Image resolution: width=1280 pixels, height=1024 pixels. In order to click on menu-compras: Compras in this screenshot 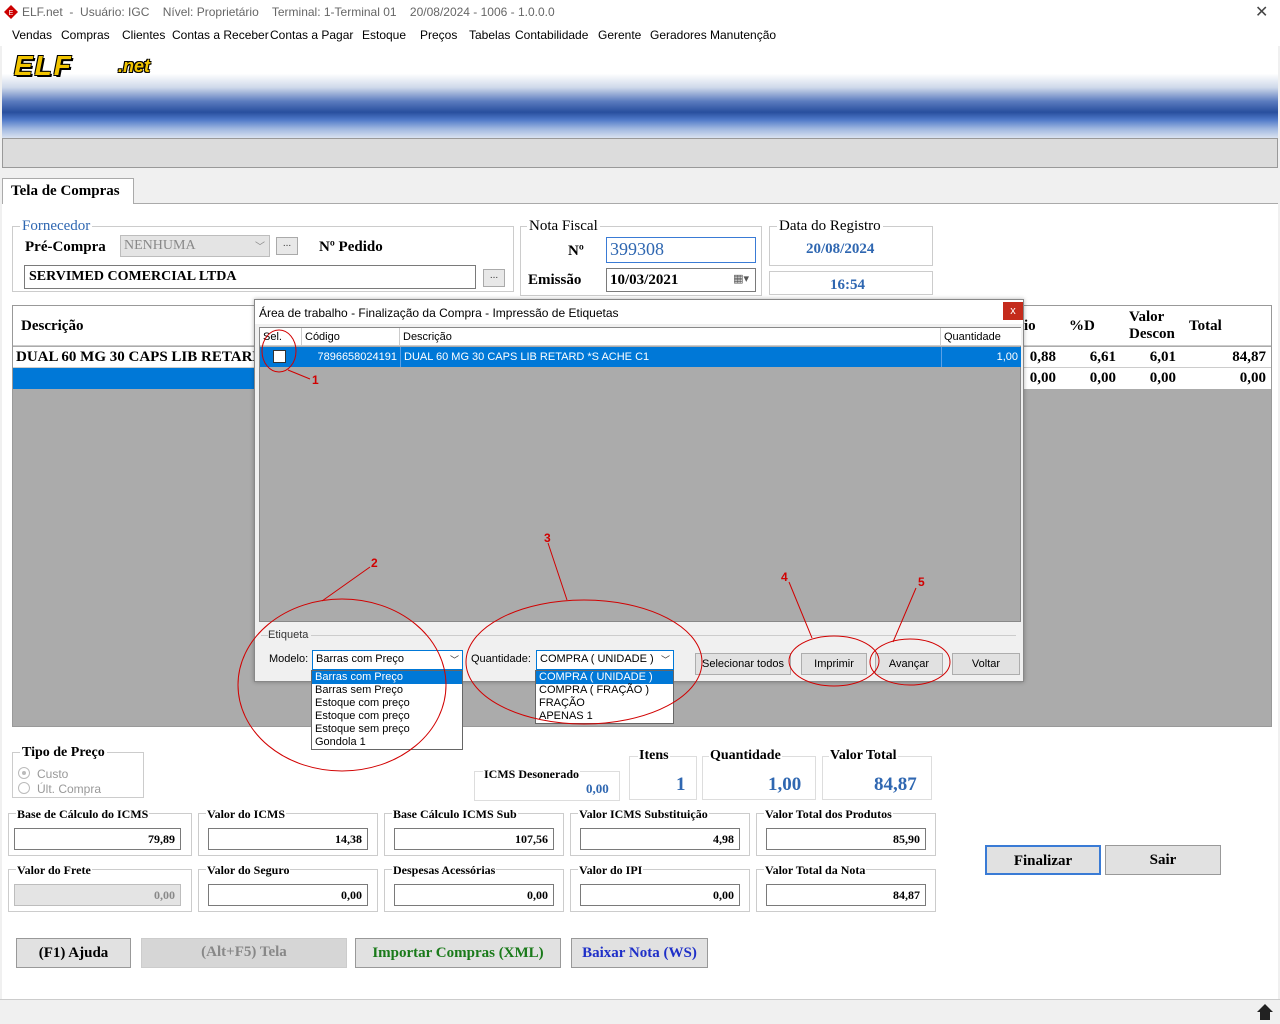, I will do `click(85, 35)`.